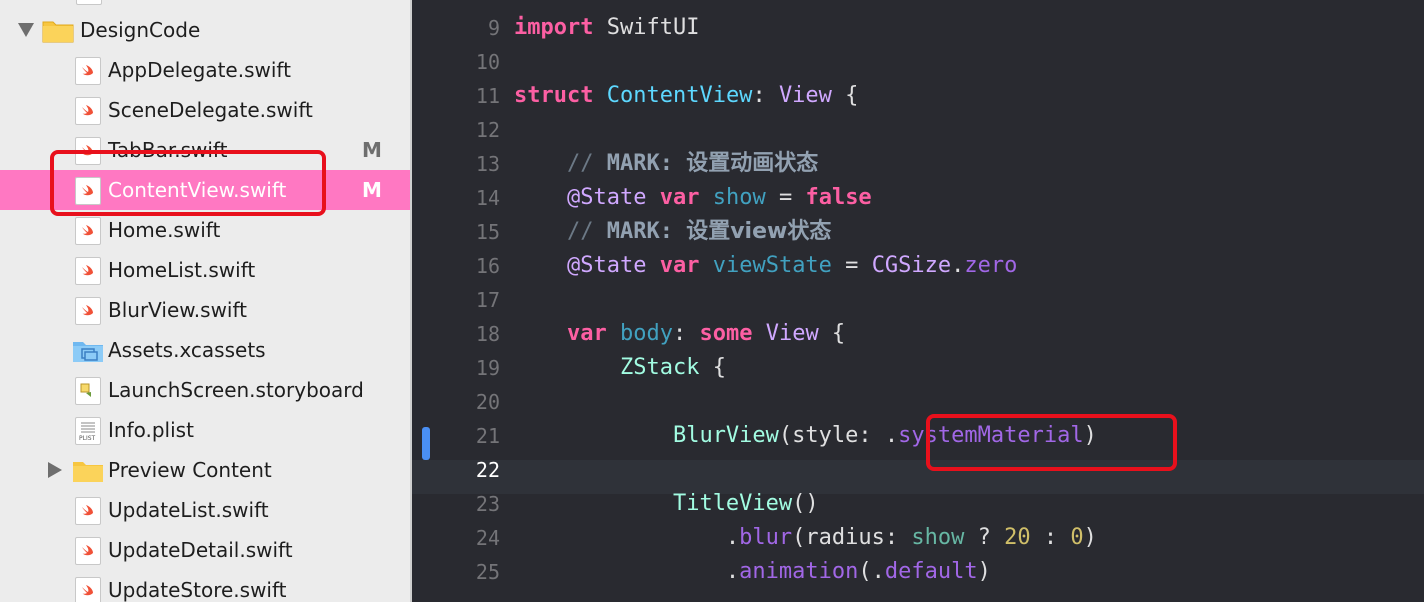  What do you see at coordinates (88, 391) in the screenshot?
I see `storyboard-icon` at bounding box center [88, 391].